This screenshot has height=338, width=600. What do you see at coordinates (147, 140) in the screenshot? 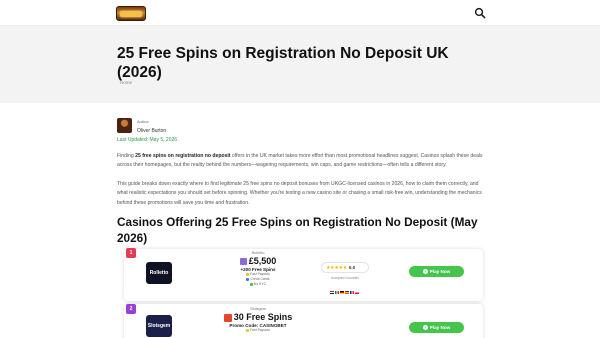
I see `last-updated-date: Last Updated: May 5, 2026` at bounding box center [147, 140].